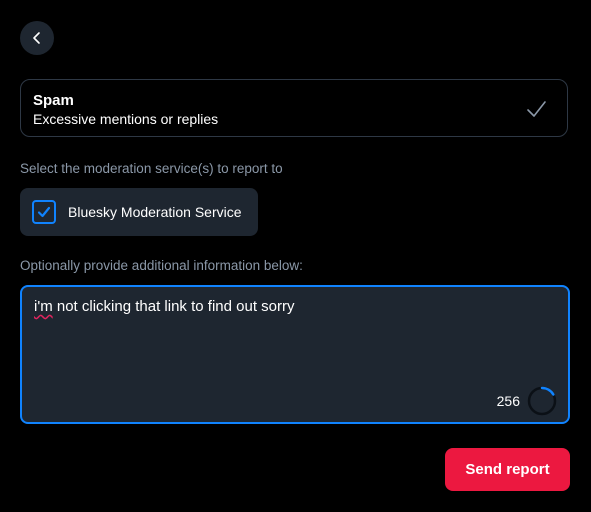  What do you see at coordinates (508, 401) in the screenshot?
I see `char-count: 256` at bounding box center [508, 401].